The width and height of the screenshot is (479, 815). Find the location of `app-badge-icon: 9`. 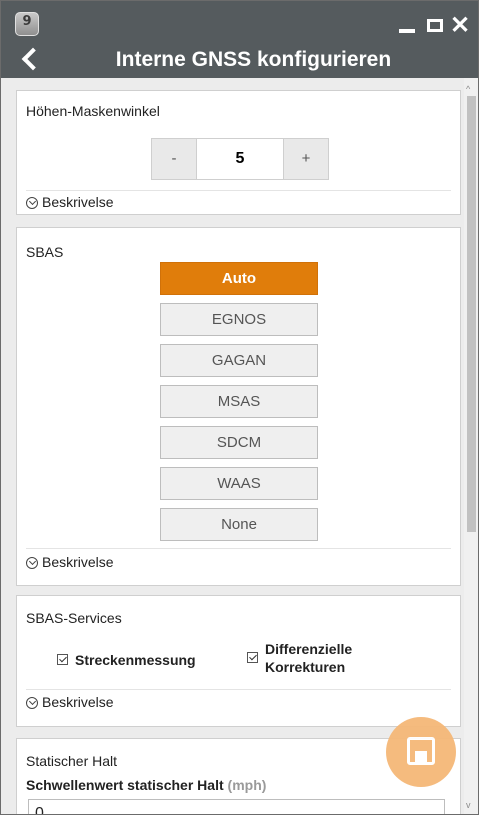

app-badge-icon: 9 is located at coordinates (27, 24).